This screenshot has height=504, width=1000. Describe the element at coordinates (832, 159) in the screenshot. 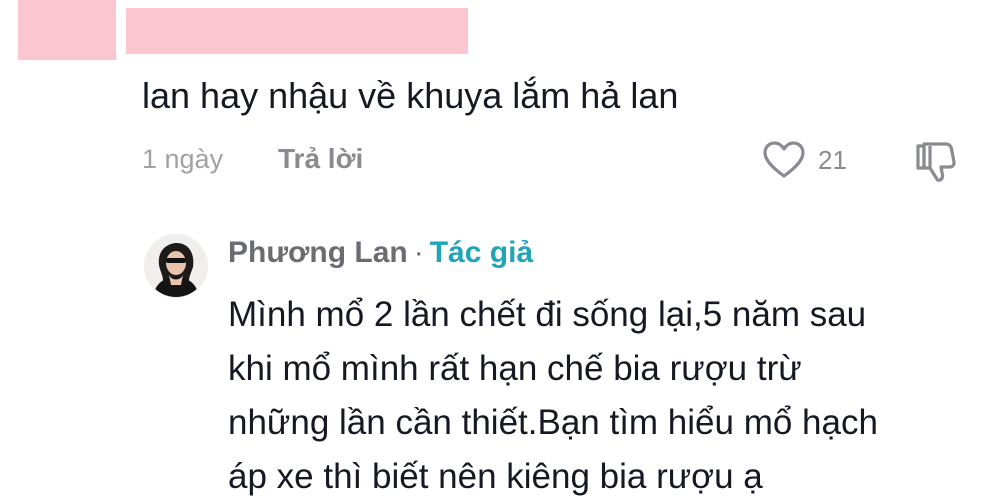

I see `like-count: 21` at that location.